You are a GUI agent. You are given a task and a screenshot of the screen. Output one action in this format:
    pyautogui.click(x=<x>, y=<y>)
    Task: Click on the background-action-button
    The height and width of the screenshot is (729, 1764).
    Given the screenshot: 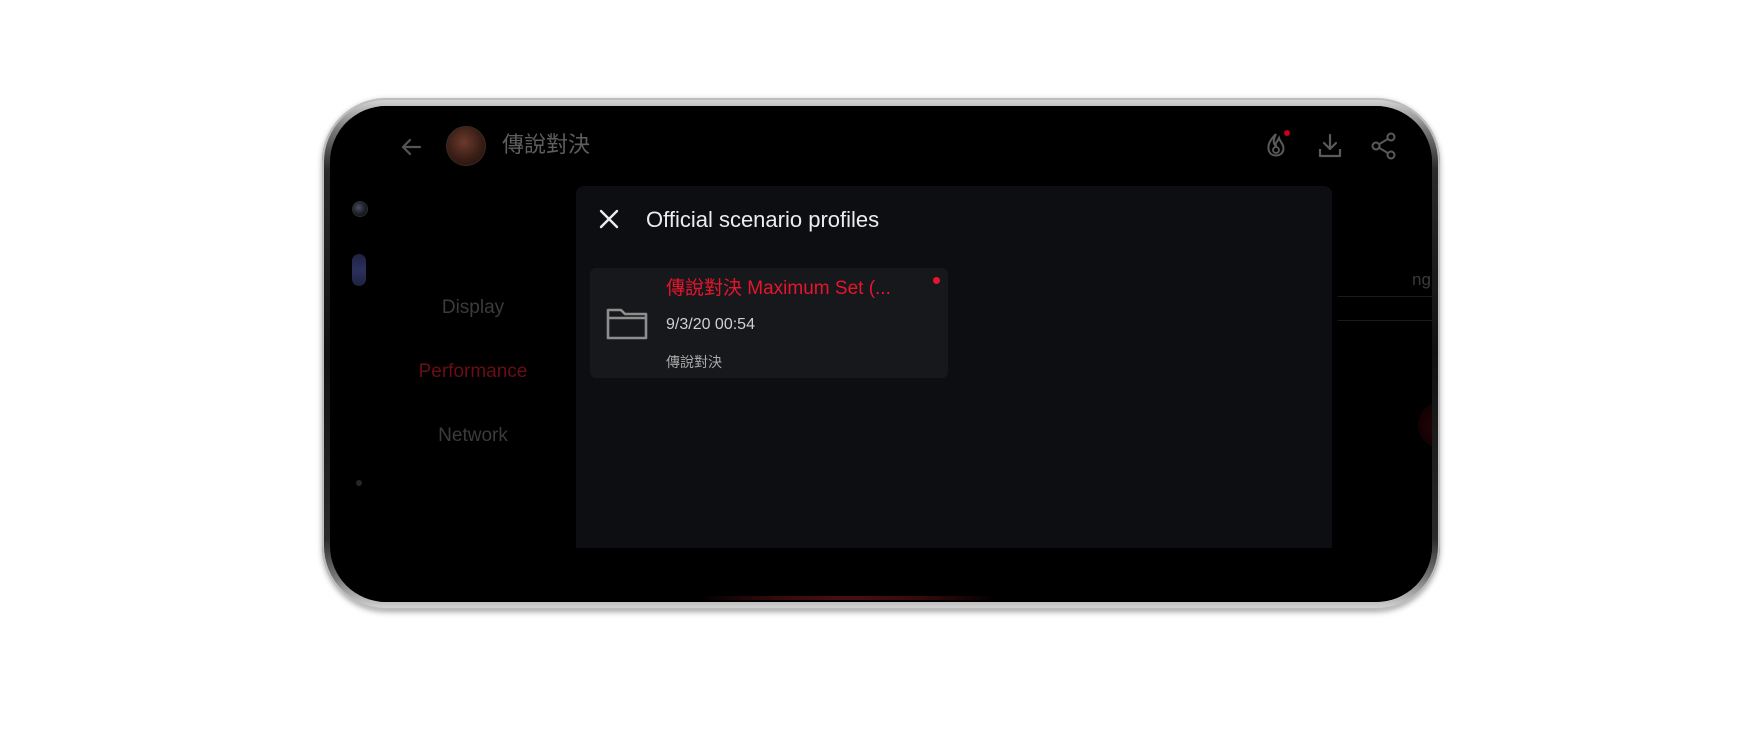 What is the action you would take?
    pyautogui.click(x=1425, y=425)
    